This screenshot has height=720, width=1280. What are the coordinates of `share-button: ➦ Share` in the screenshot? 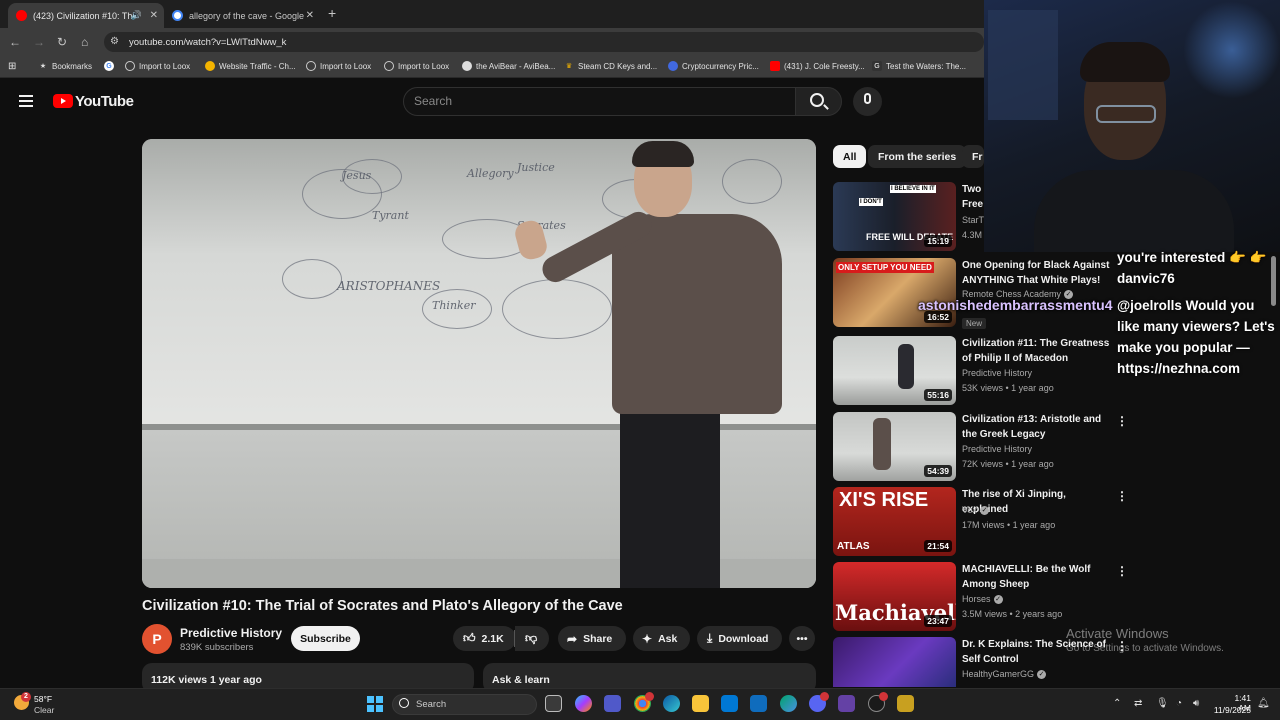 It's located at (592, 638).